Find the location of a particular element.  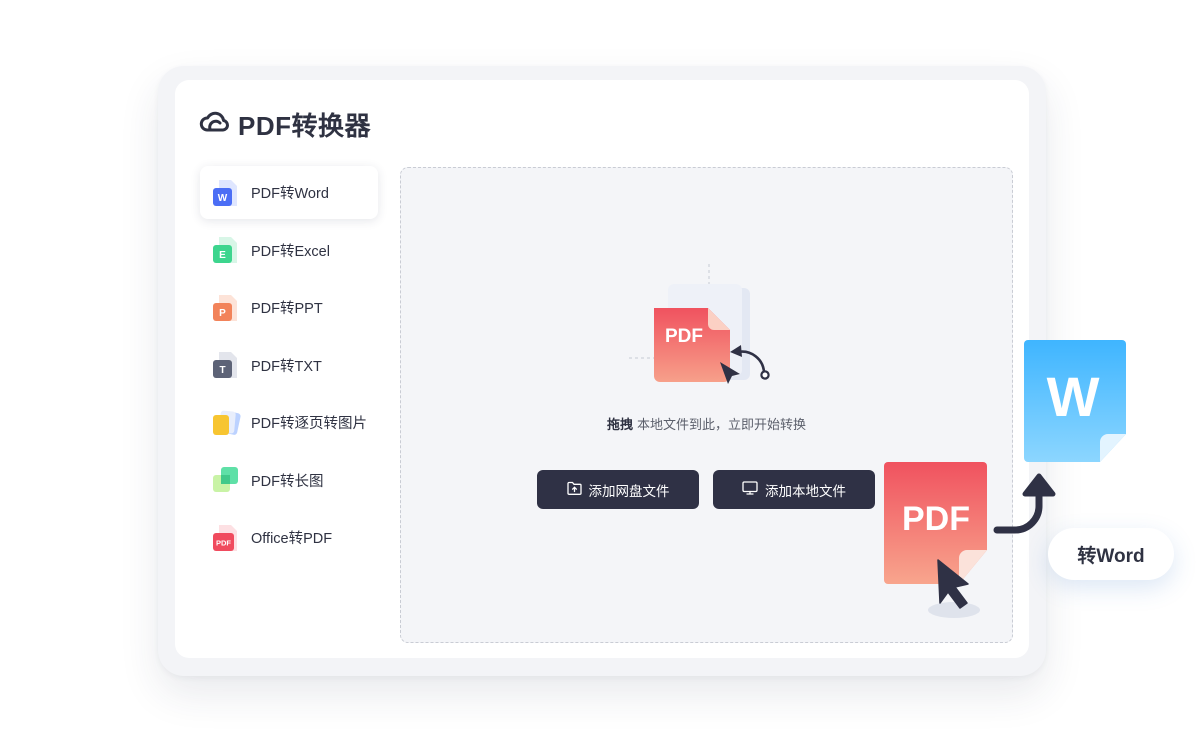

add-cloud-file-button: 添加网盘文件 is located at coordinates (618, 489).